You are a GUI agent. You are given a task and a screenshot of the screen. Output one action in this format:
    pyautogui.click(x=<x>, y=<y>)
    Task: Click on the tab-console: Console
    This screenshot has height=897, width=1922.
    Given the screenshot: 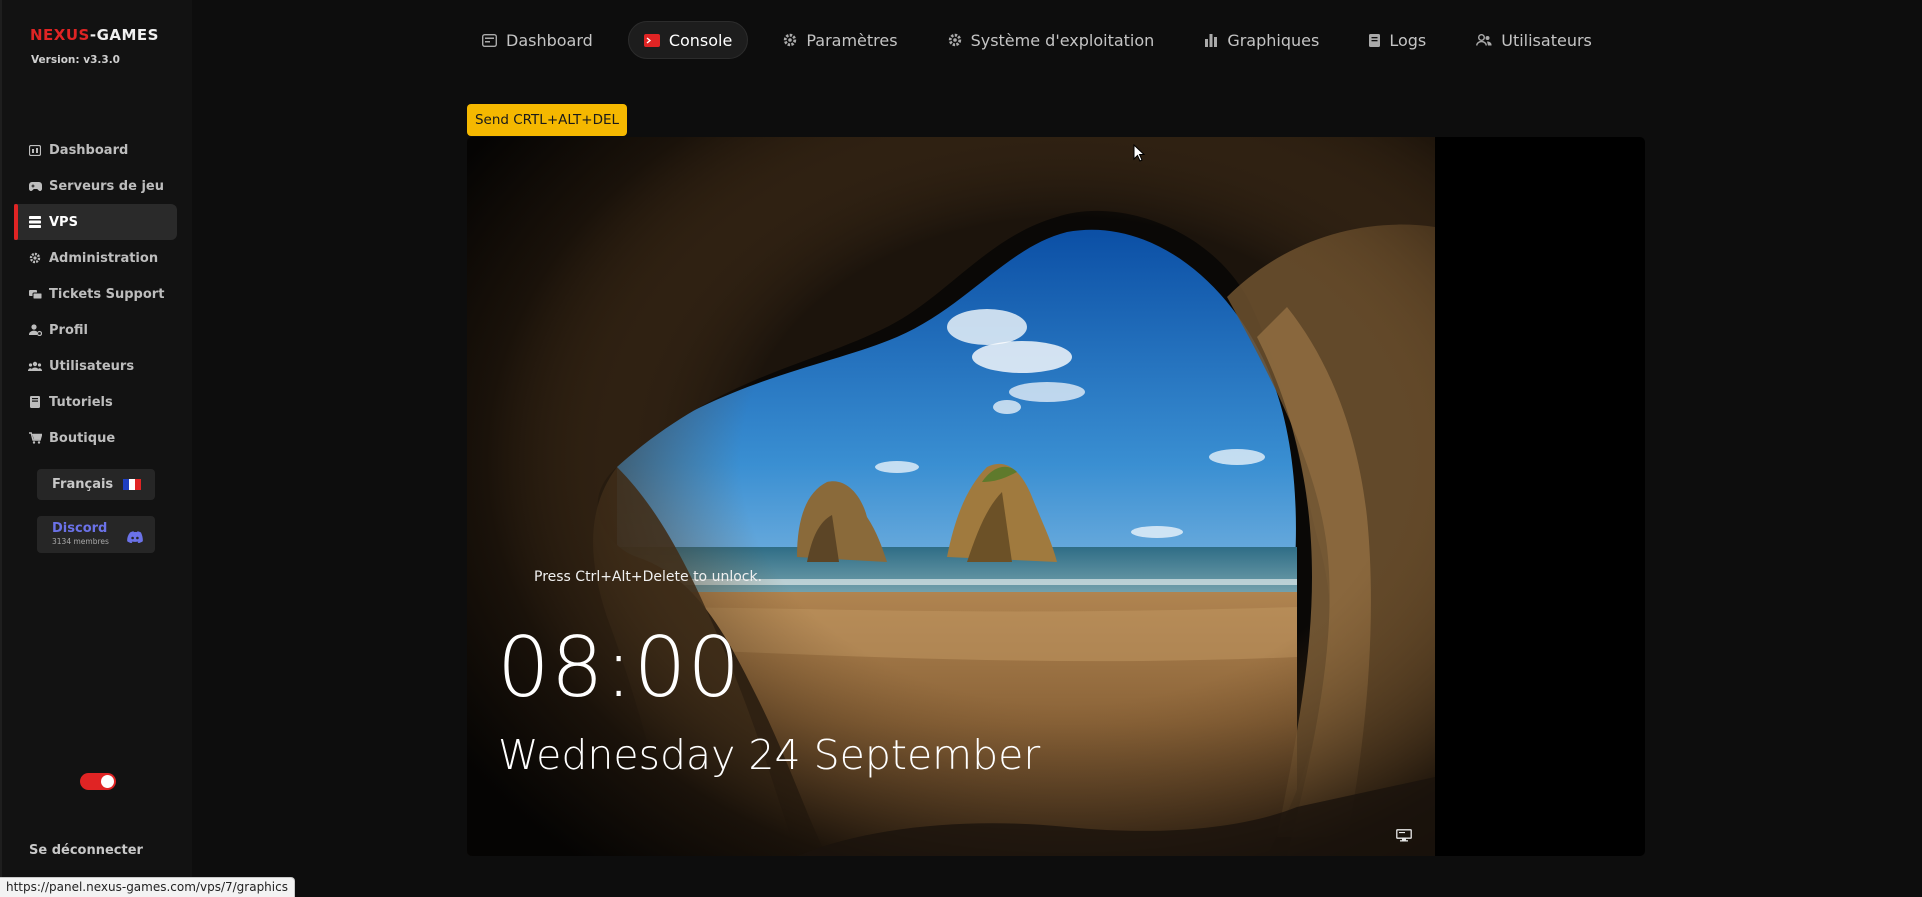 What is the action you would take?
    pyautogui.click(x=688, y=40)
    